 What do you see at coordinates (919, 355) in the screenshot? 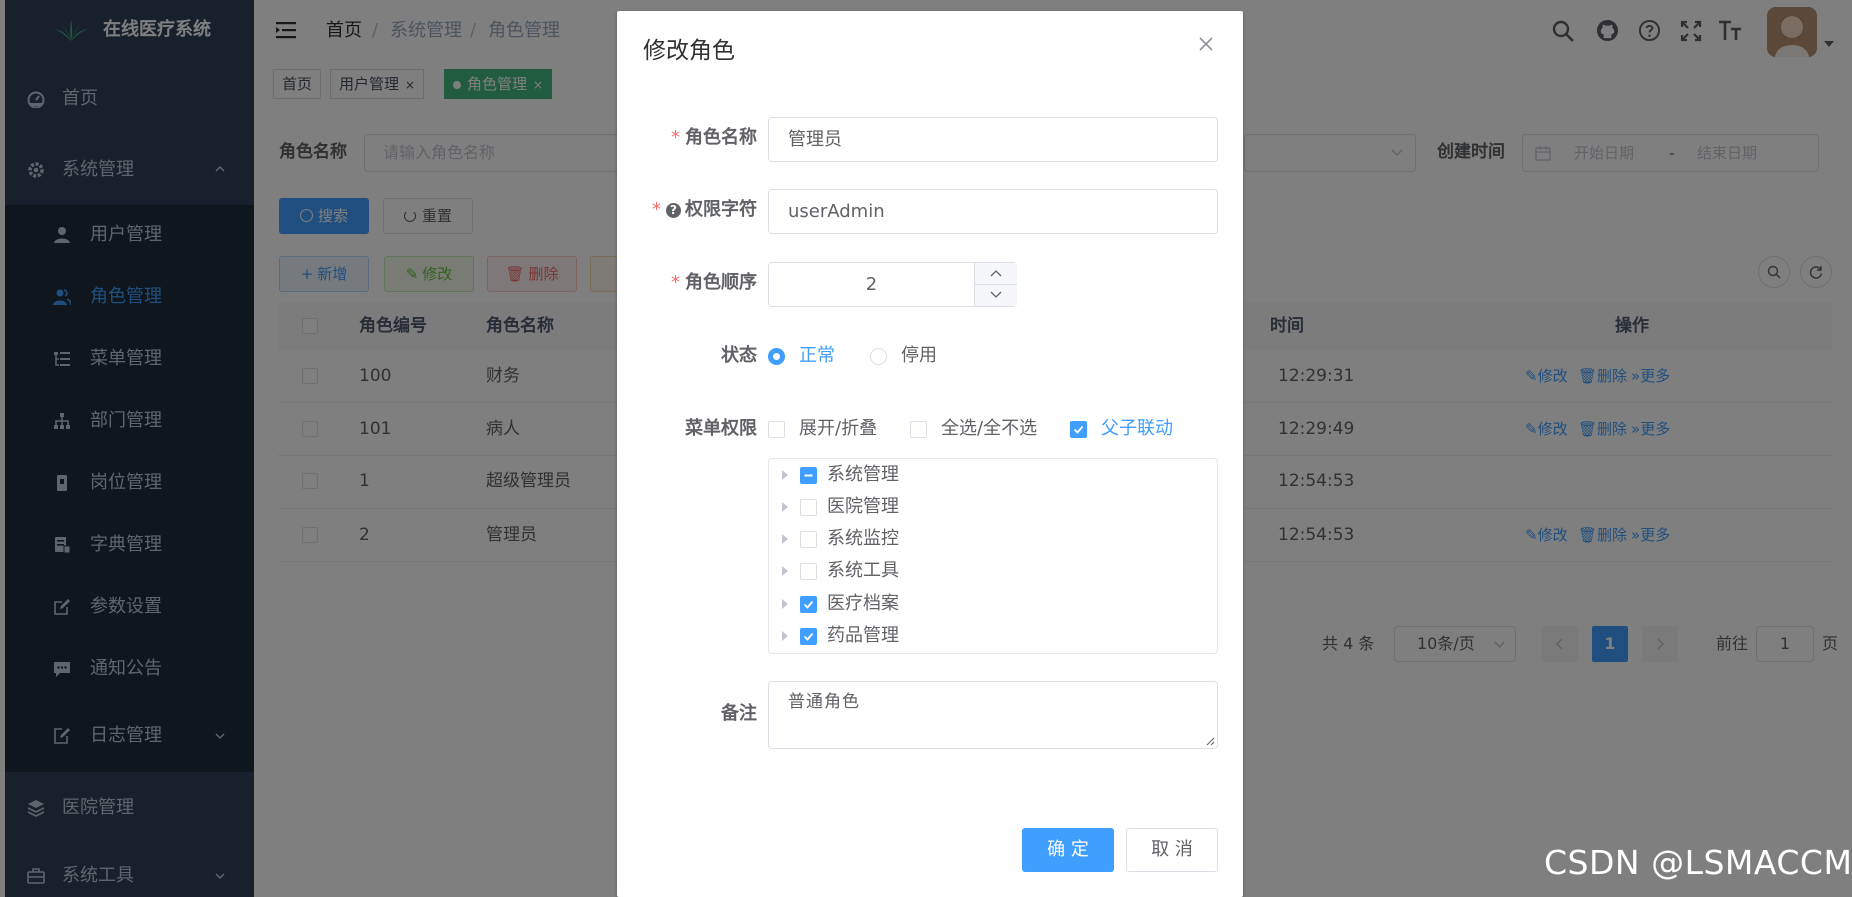
I see `status-option-label: 停用` at bounding box center [919, 355].